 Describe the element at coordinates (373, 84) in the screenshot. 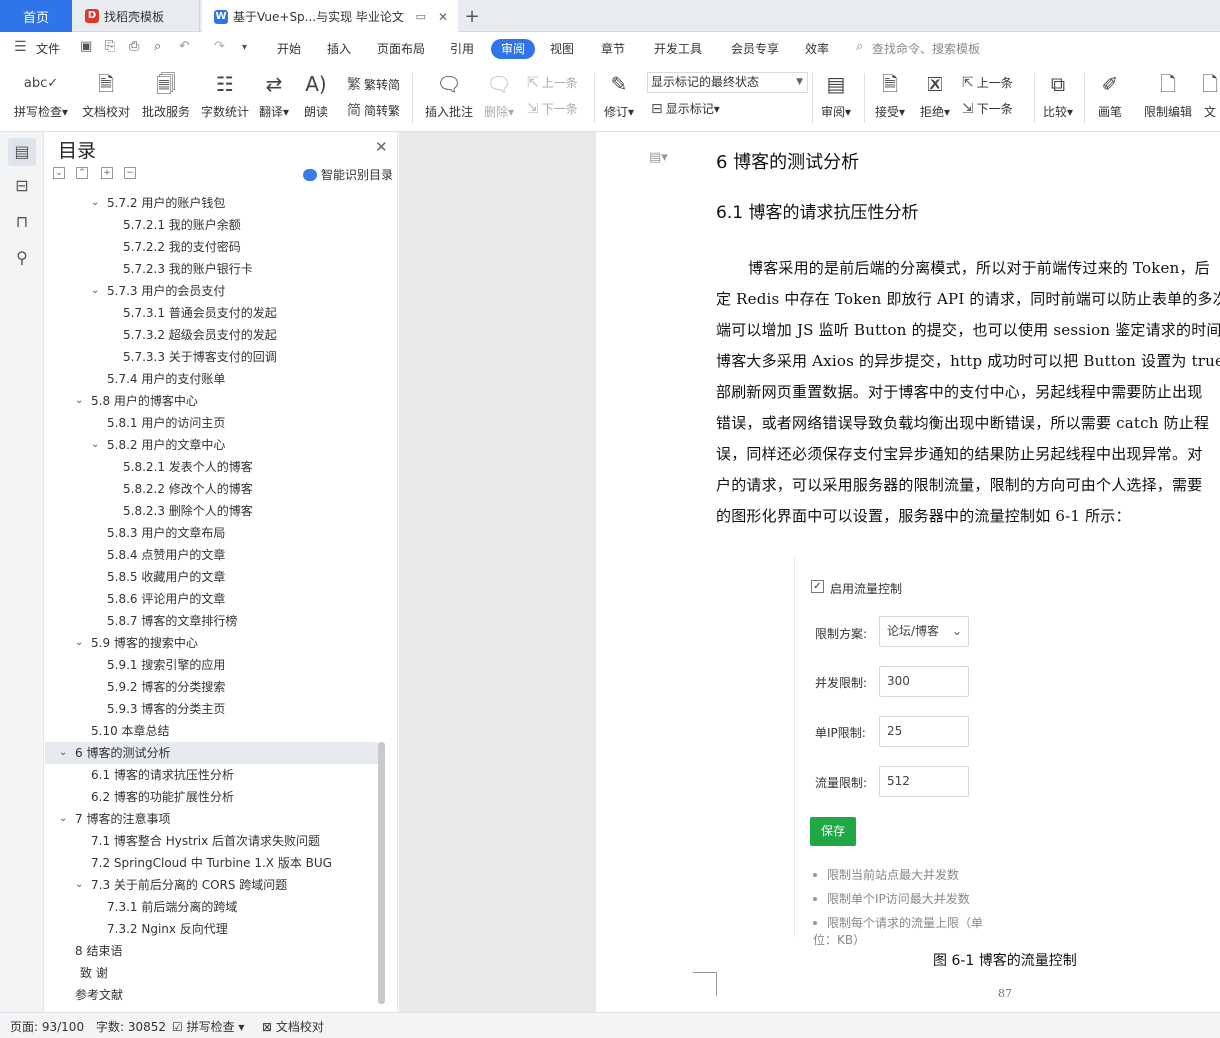

I see `trad-to-simp-button: 繁繁转简` at that location.